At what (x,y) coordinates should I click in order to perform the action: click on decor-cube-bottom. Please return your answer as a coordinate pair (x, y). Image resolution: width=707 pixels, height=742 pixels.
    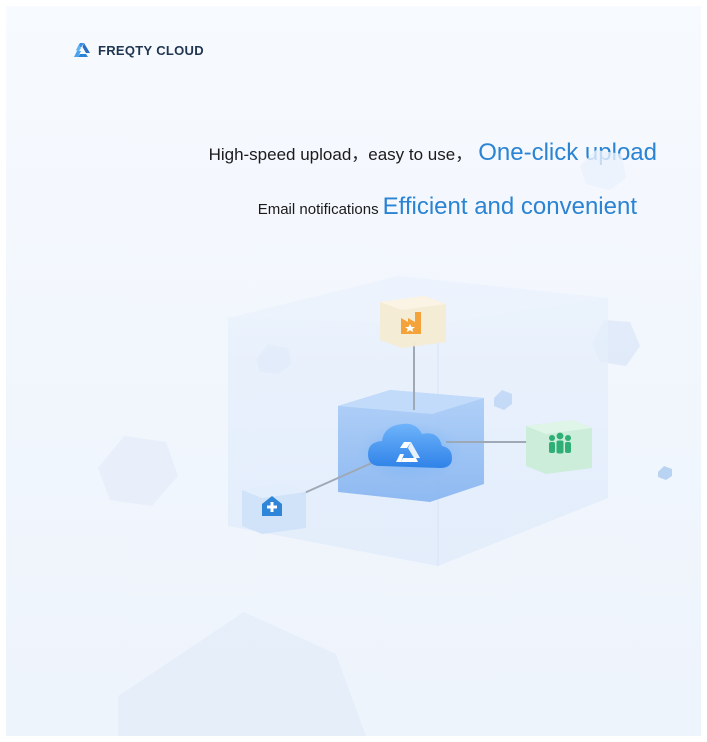
    Looking at the image, I should click on (242, 674).